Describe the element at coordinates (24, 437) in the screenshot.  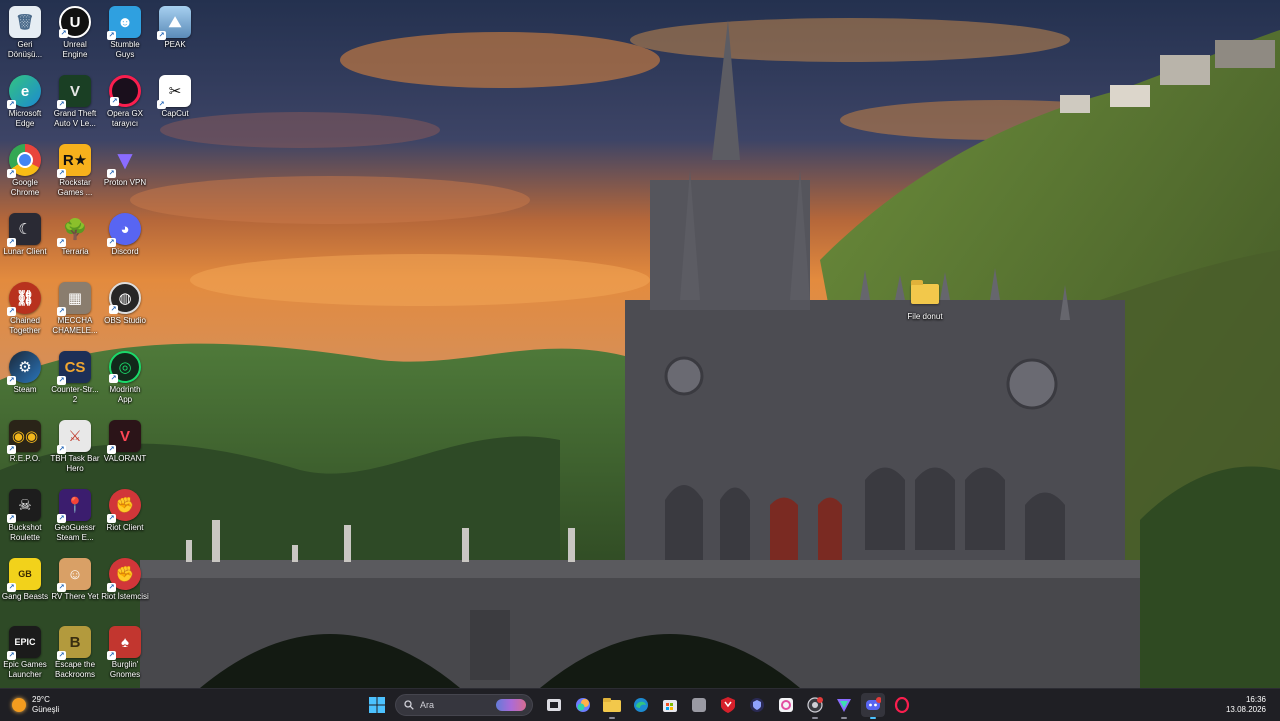
I see `repo-icon: ◉◉ ↗` at that location.